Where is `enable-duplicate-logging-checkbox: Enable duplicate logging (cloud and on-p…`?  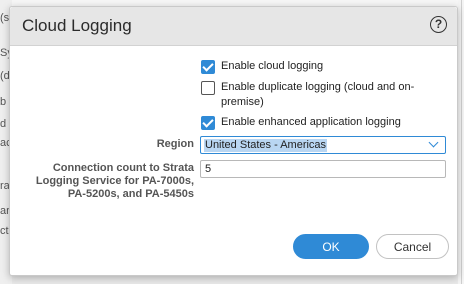
enable-duplicate-logging-checkbox: Enable duplicate logging (cloud and on-p… is located at coordinates (313, 95).